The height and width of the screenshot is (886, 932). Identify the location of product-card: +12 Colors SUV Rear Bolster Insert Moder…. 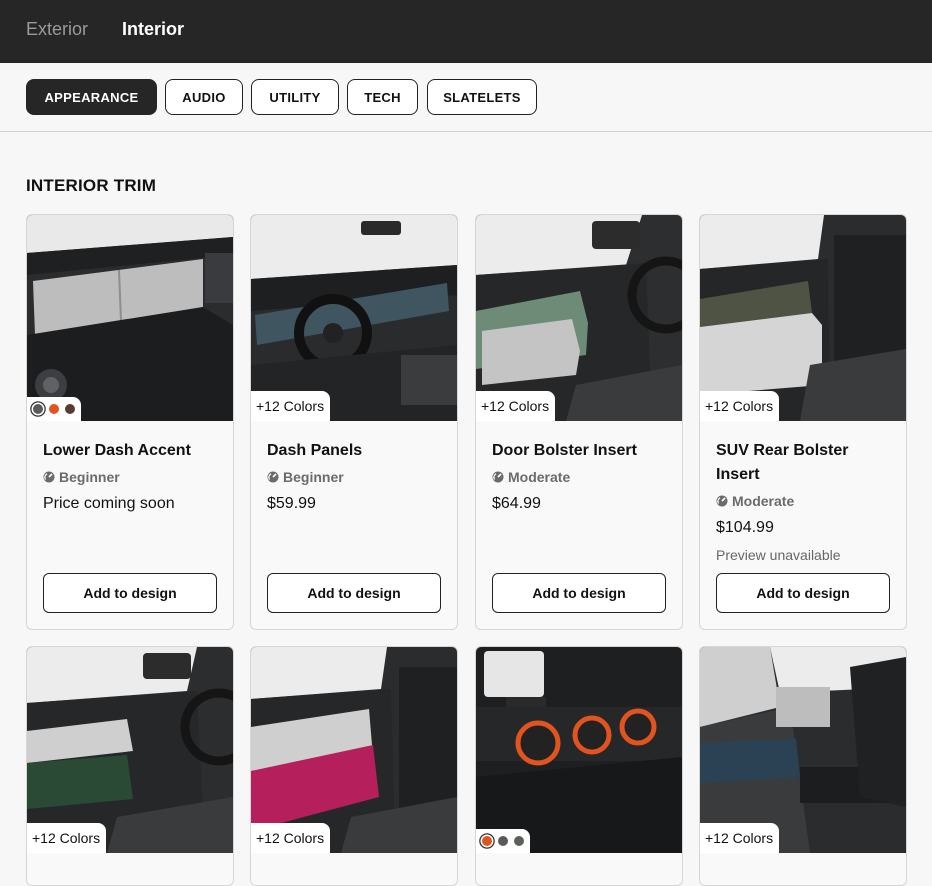
(803, 422).